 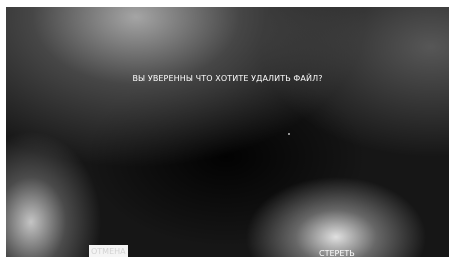 What do you see at coordinates (337, 252) in the screenshot?
I see `delete-button: СТЕРЕТЬ` at bounding box center [337, 252].